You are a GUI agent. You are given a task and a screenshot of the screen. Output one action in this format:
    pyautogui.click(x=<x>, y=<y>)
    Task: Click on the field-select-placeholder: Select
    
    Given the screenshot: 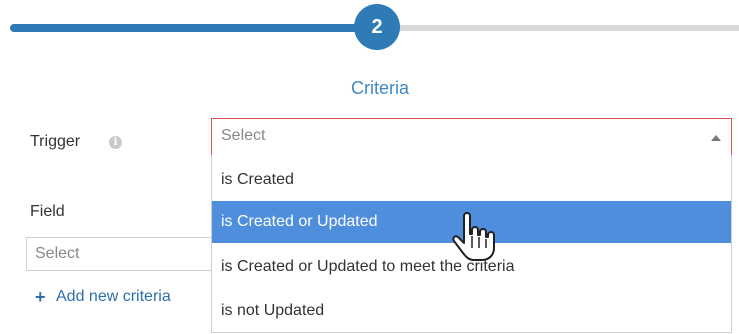 What is the action you would take?
    pyautogui.click(x=57, y=253)
    